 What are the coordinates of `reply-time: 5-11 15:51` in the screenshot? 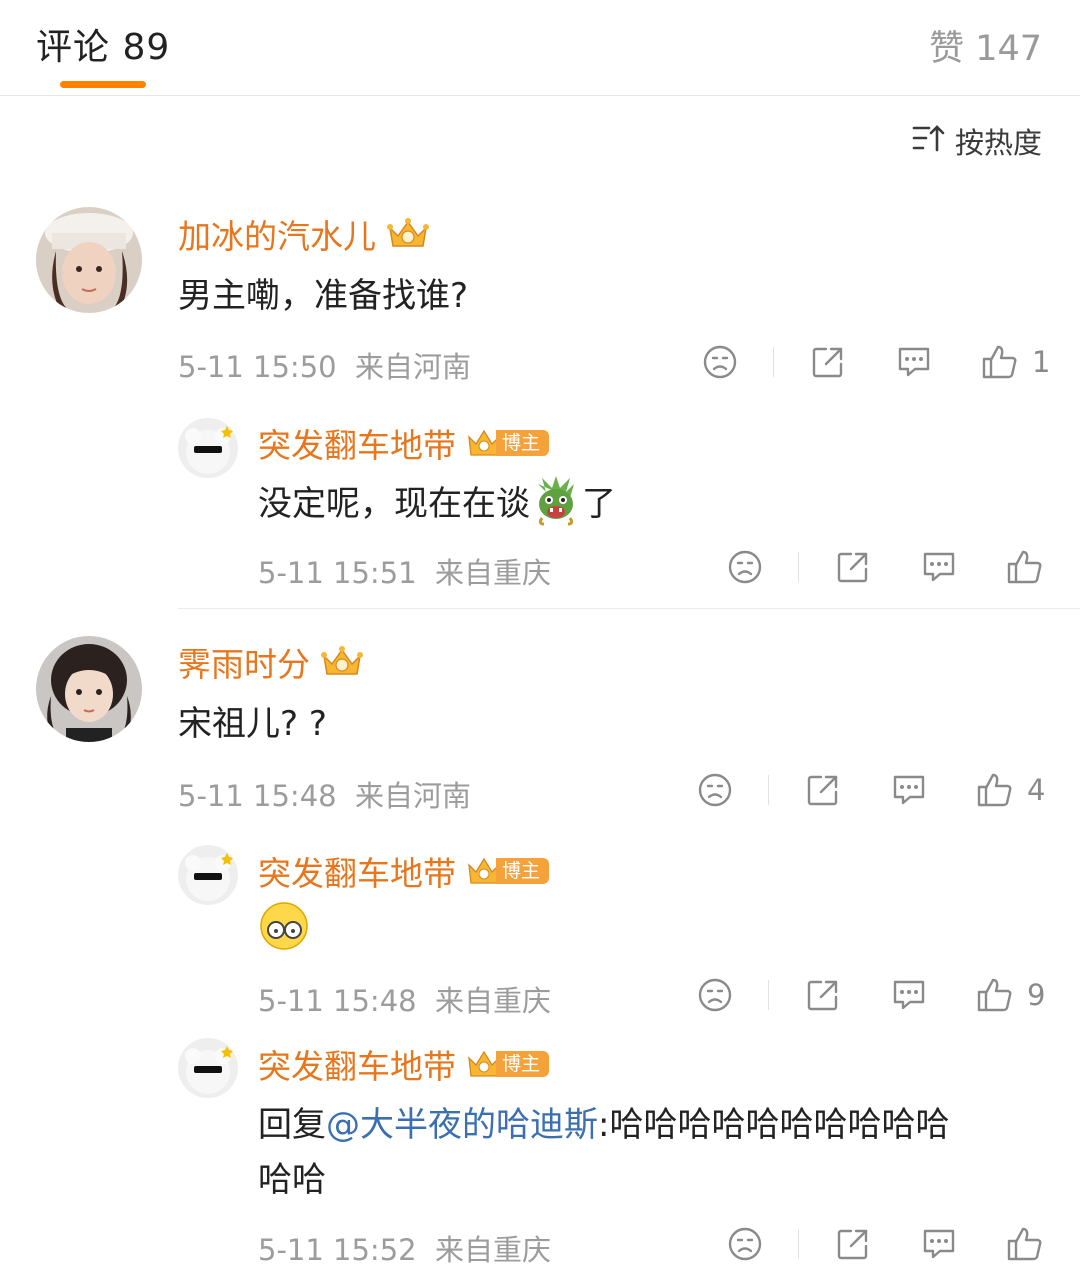 It's located at (337, 573).